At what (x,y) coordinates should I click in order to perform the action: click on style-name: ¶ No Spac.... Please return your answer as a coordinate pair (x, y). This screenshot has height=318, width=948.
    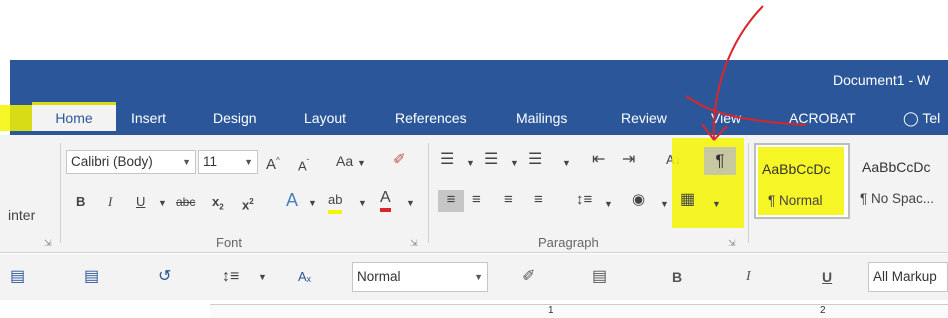
    Looking at the image, I should click on (897, 198).